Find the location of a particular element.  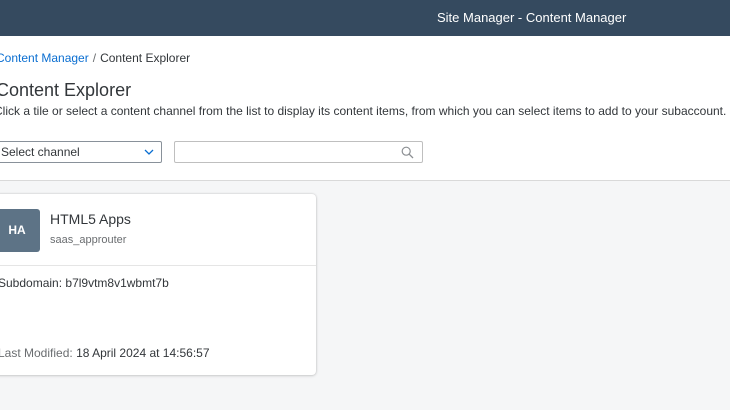

breadcrumb-link-content-manager: Content Manager is located at coordinates (44, 58).